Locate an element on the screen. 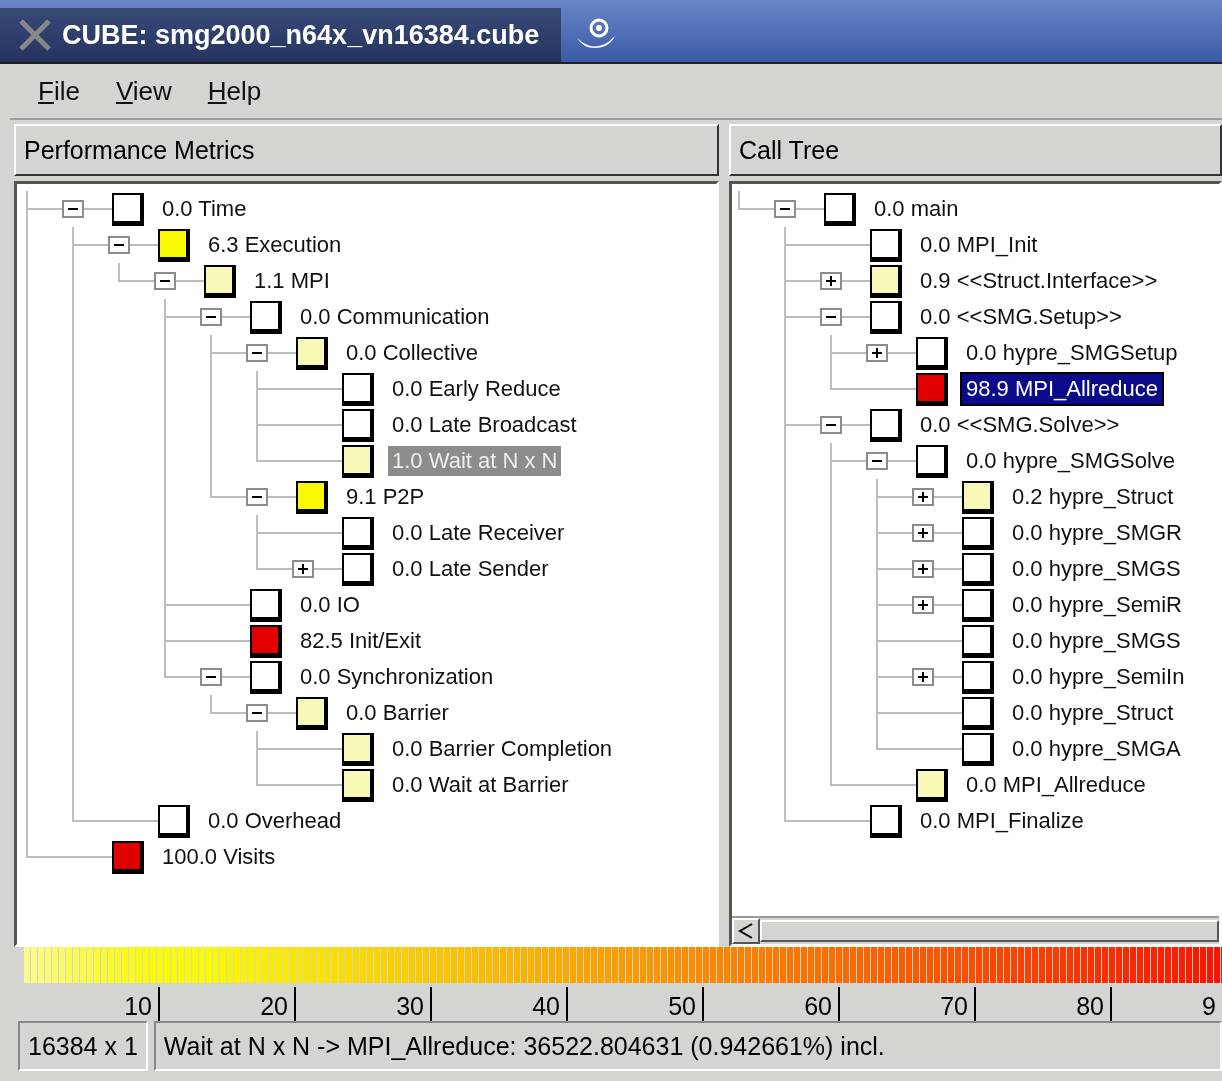 The height and width of the screenshot is (1081, 1222). scale-label: 40 is located at coordinates (500, 1004).